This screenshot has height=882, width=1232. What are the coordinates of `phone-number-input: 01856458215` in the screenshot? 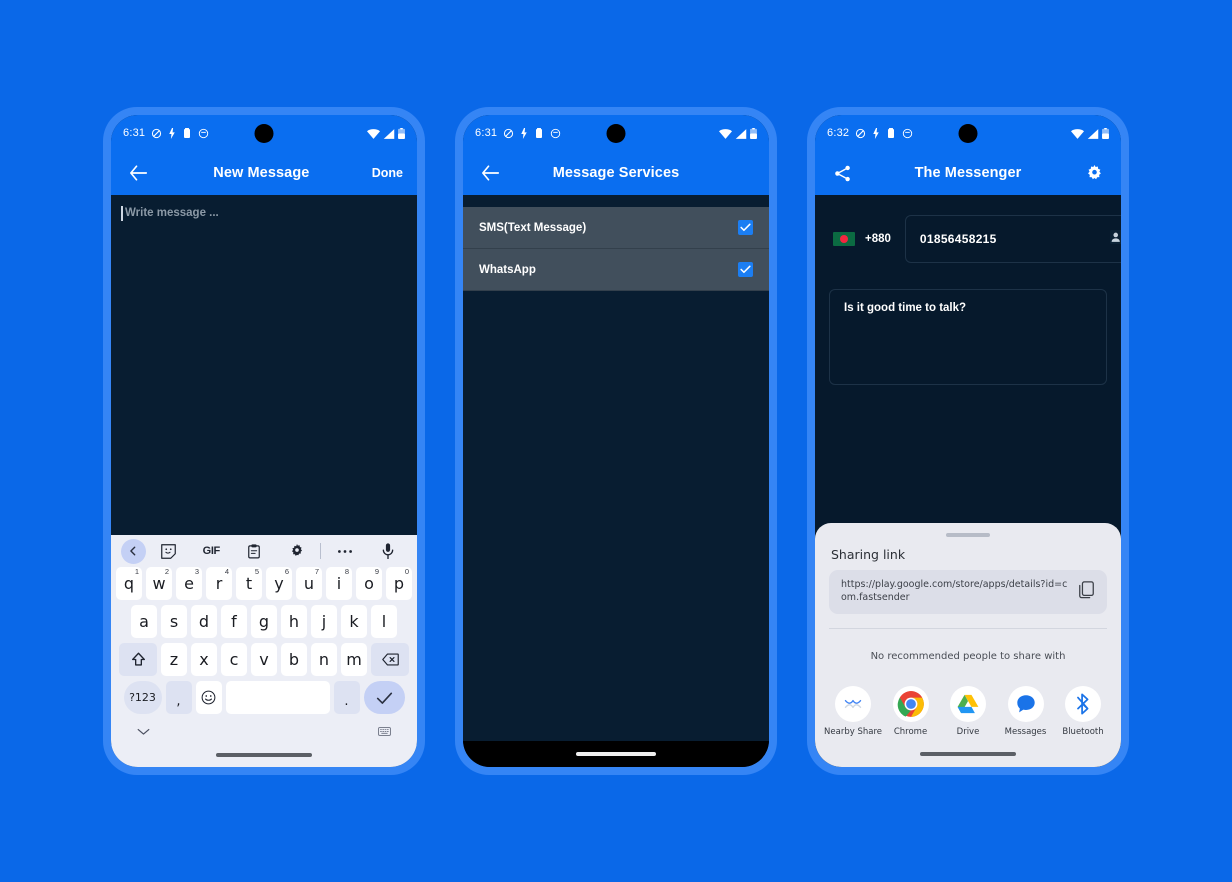 It's located at (1012, 239).